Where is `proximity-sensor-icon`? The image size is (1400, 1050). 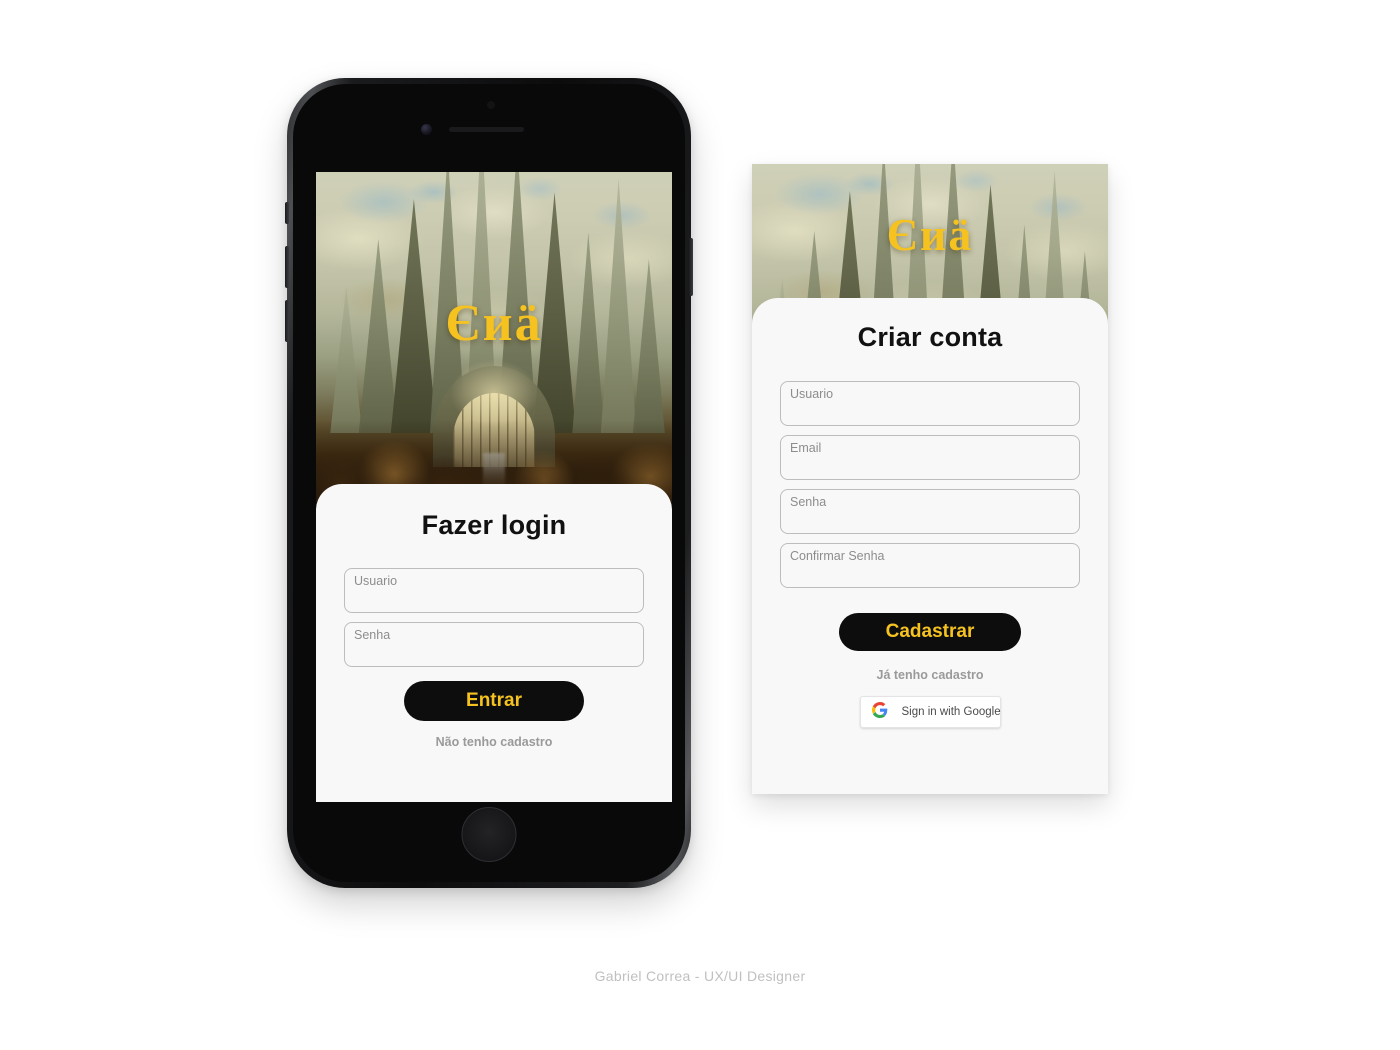 proximity-sensor-icon is located at coordinates (491, 105).